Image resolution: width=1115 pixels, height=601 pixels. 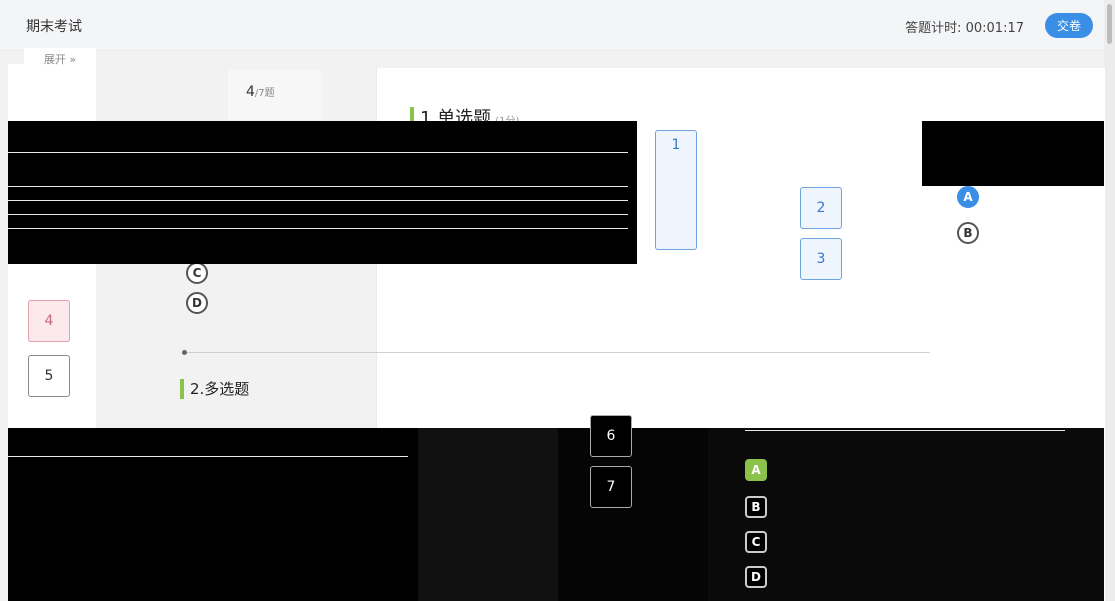 I want to click on q1-option-a: A, so click(x=968, y=197).